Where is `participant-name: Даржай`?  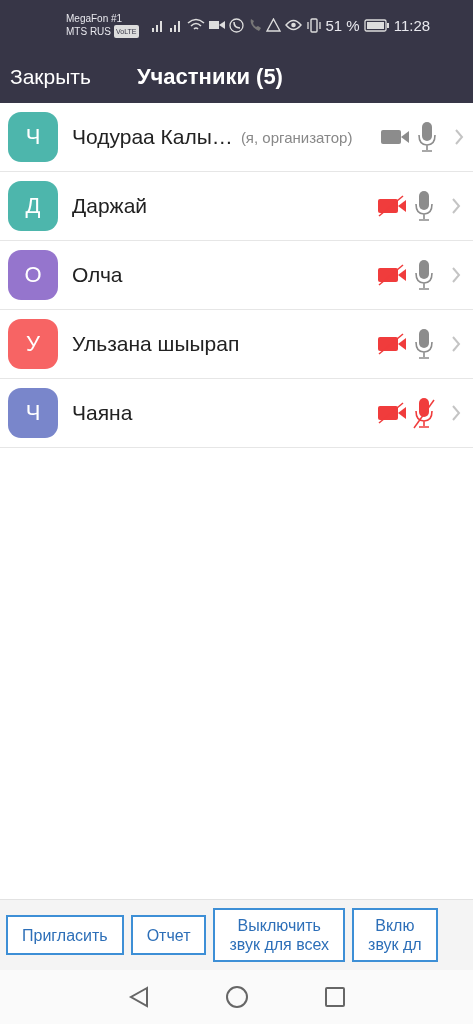
participant-name: Даржай is located at coordinates (110, 206).